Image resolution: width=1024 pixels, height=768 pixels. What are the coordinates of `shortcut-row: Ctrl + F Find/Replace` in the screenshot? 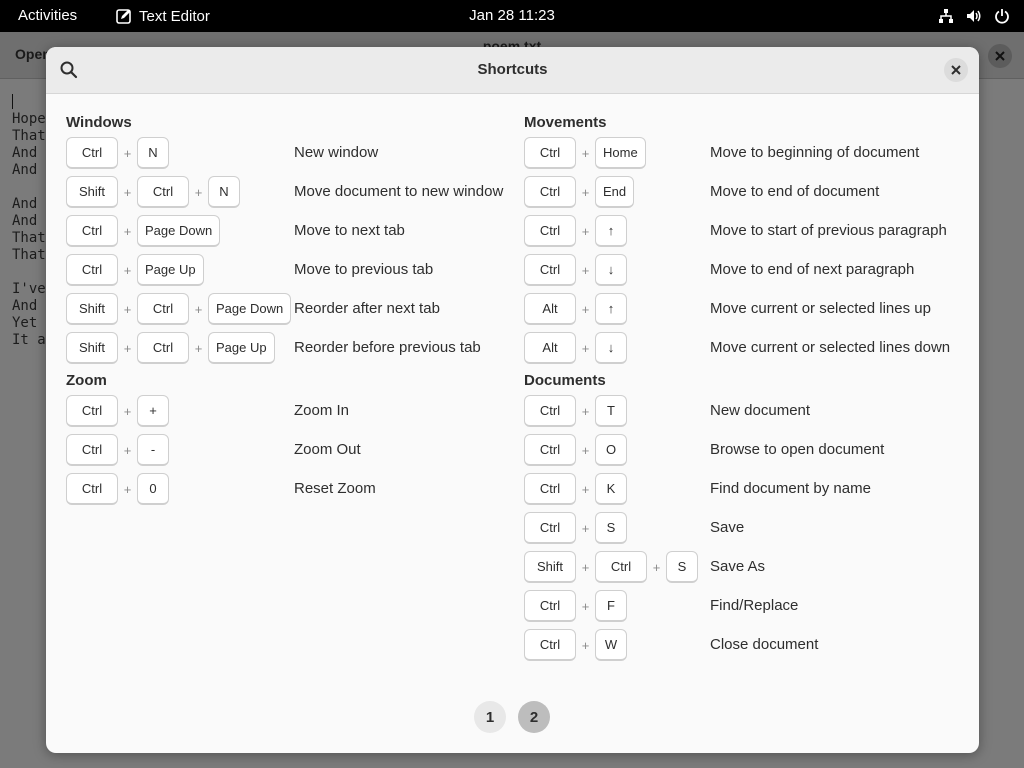 It's located at (744, 606).